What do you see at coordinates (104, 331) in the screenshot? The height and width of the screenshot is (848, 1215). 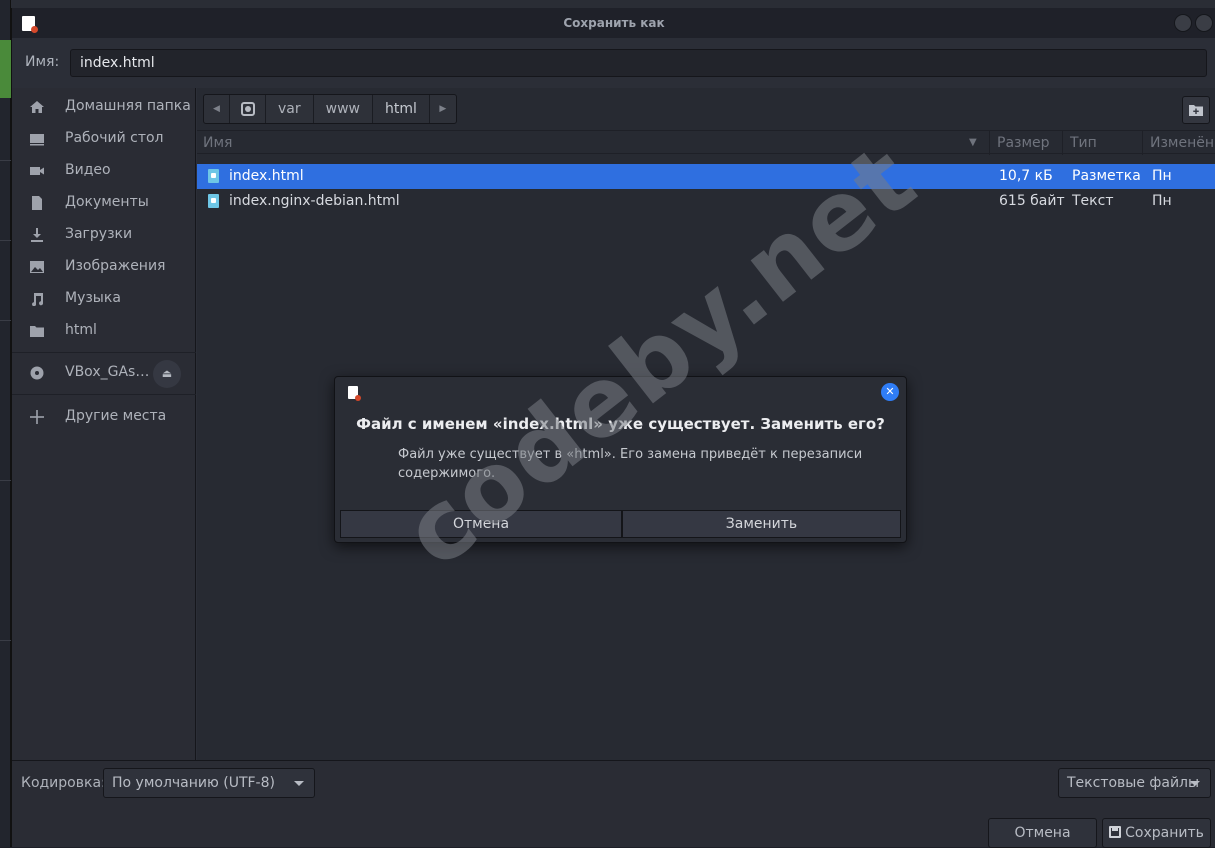 I see `sidebar-item-html: html` at bounding box center [104, 331].